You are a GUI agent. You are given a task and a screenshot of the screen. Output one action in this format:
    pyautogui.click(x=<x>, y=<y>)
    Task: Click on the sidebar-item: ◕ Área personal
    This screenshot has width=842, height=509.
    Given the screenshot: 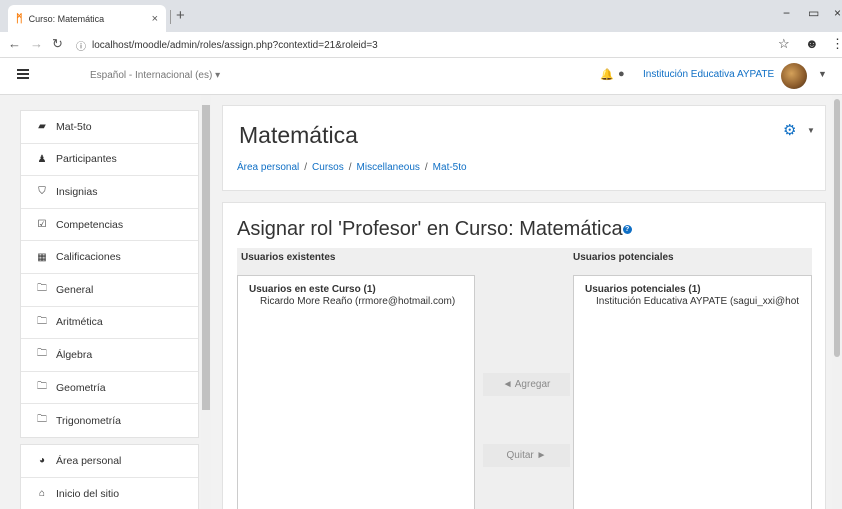 What is the action you would take?
    pyautogui.click(x=109, y=461)
    